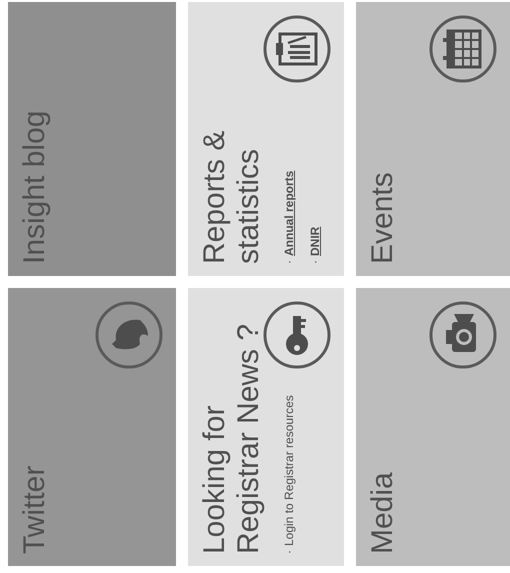 The image size is (510, 573). I want to click on tile-title: Insight blog, so click(35, 187).